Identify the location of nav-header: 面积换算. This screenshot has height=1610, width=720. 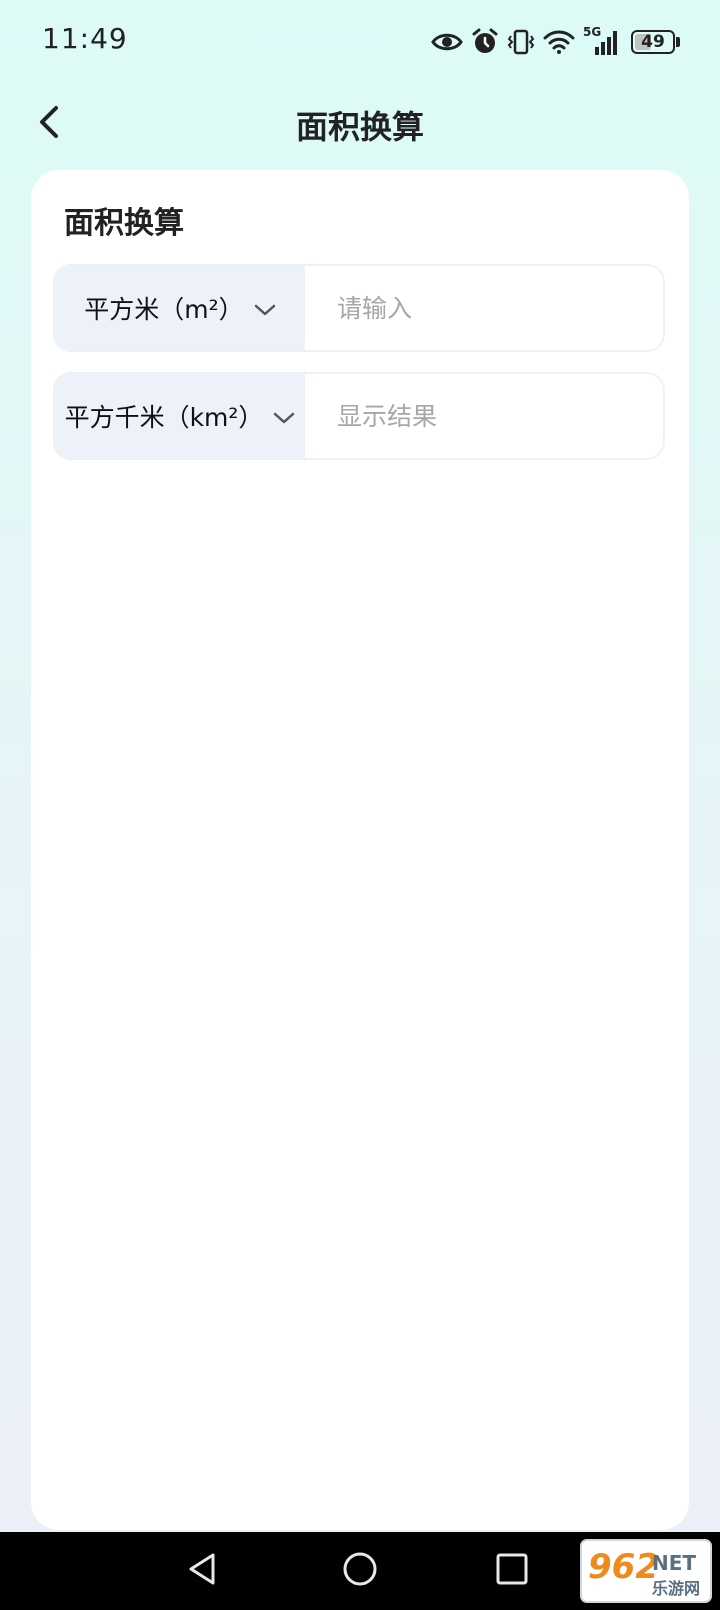
(360, 124).